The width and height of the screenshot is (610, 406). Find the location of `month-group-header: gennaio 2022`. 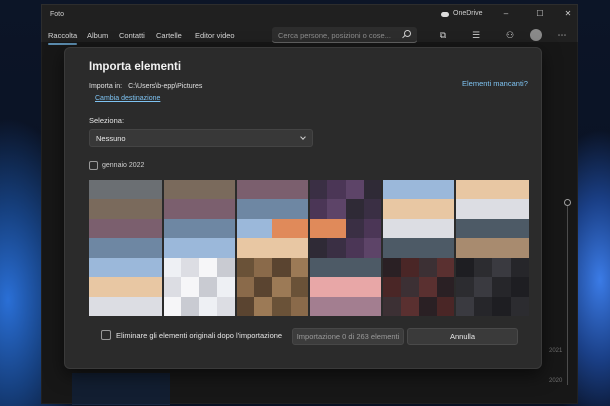

month-group-header: gennaio 2022 is located at coordinates (116, 165).